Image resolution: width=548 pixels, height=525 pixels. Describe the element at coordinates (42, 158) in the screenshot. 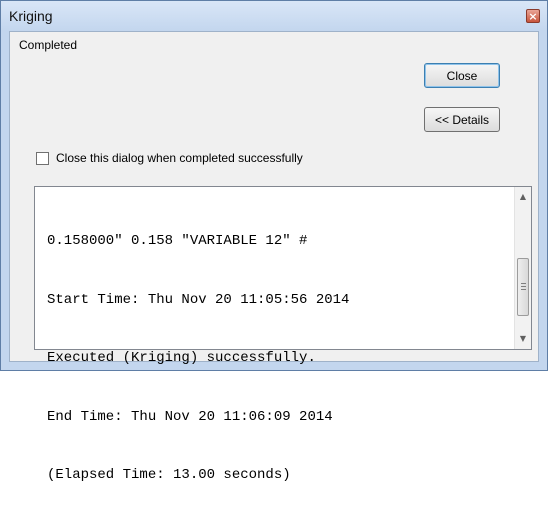

I see `close-on-success-checkbox` at that location.